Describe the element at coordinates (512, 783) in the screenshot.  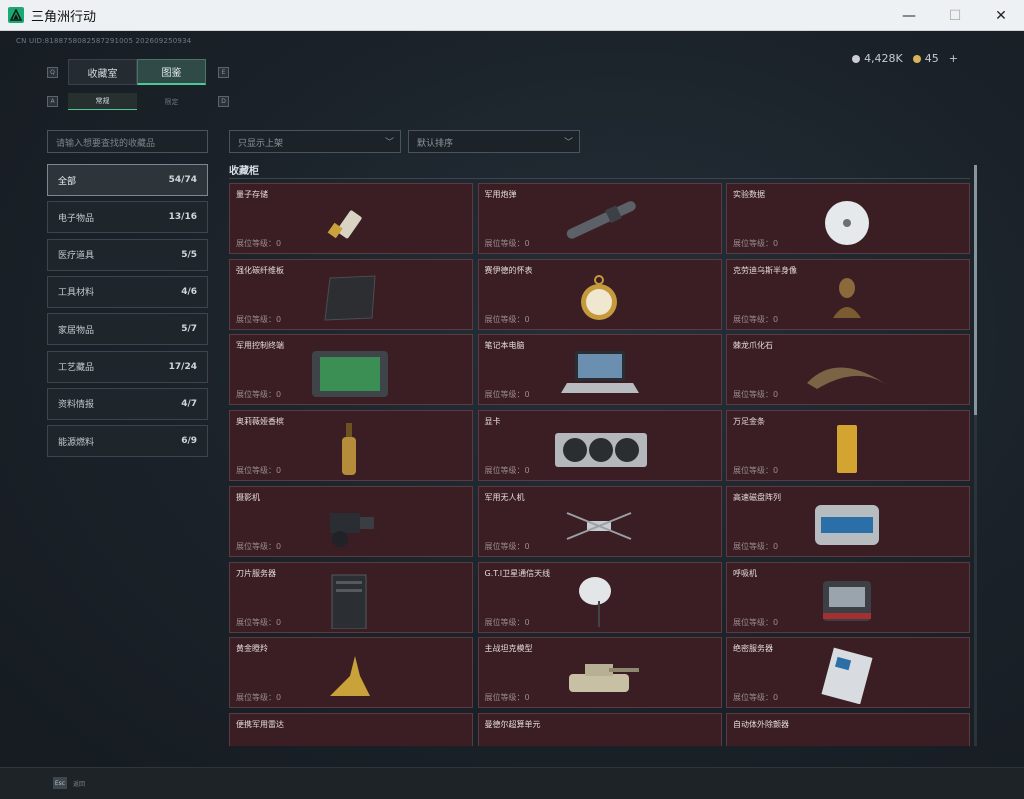
I see `bottom-bar` at that location.